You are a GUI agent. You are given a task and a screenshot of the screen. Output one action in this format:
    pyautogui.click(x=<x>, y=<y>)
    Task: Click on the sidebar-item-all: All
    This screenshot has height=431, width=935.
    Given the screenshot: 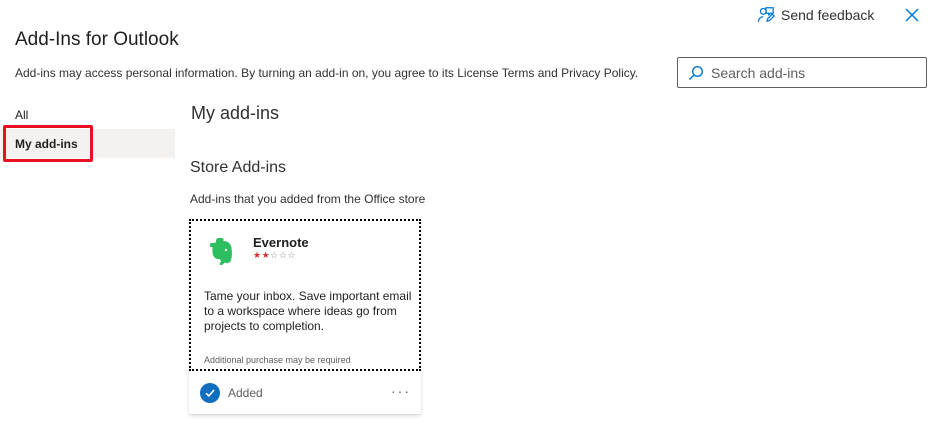 What is the action you would take?
    pyautogui.click(x=87, y=114)
    